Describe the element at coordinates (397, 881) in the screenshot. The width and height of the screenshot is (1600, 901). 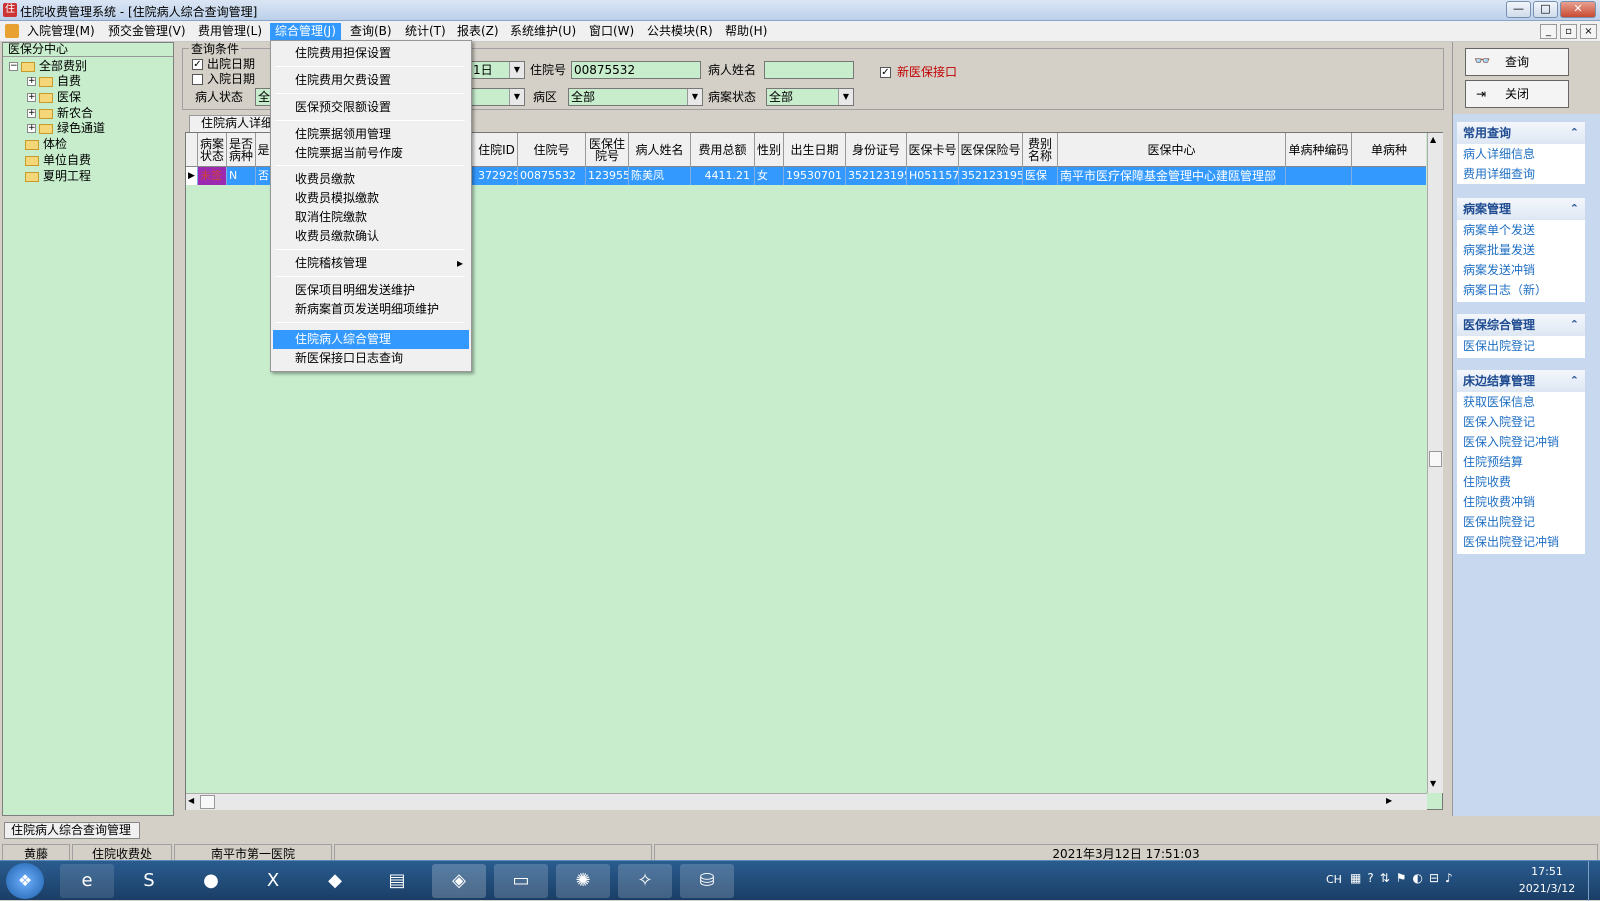
I see `notepad-icon: ▤` at that location.